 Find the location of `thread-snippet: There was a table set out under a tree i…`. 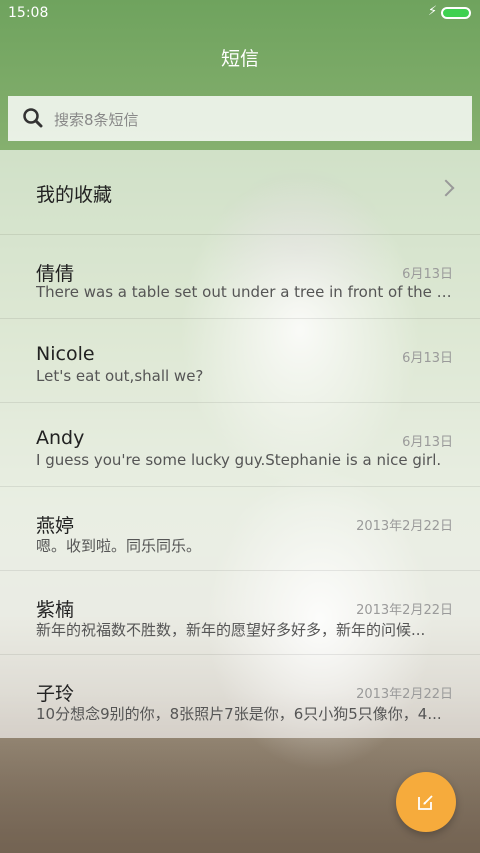

thread-snippet: There was a table set out under a tree i… is located at coordinates (245, 292).